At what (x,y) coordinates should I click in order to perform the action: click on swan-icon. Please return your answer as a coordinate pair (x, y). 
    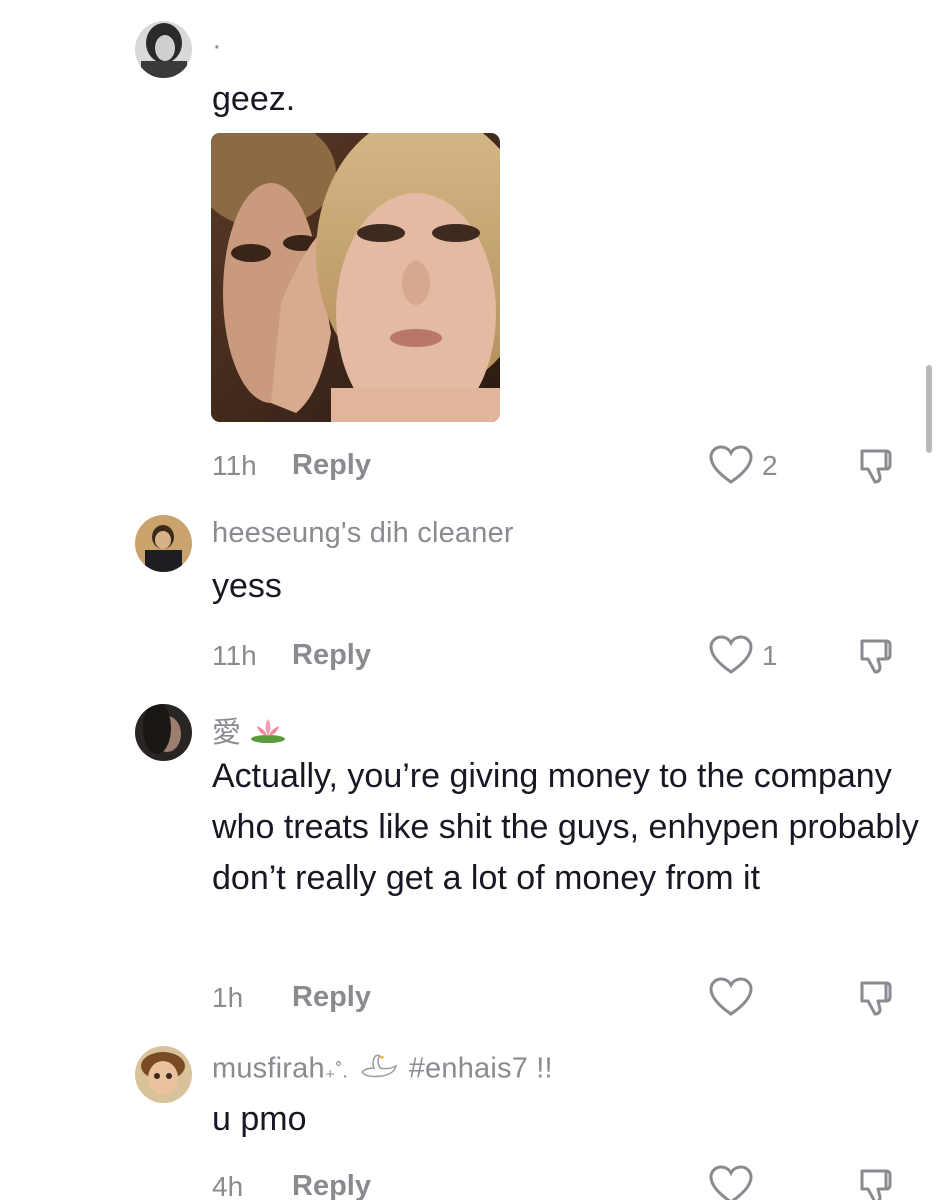
    Looking at the image, I should click on (378, 1070).